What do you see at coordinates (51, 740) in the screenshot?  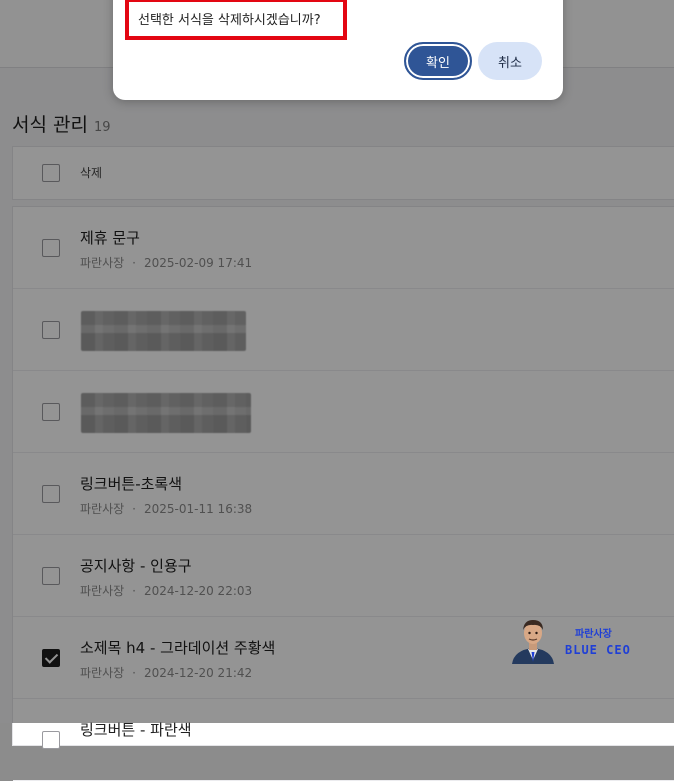 I see `item-checkbox` at bounding box center [51, 740].